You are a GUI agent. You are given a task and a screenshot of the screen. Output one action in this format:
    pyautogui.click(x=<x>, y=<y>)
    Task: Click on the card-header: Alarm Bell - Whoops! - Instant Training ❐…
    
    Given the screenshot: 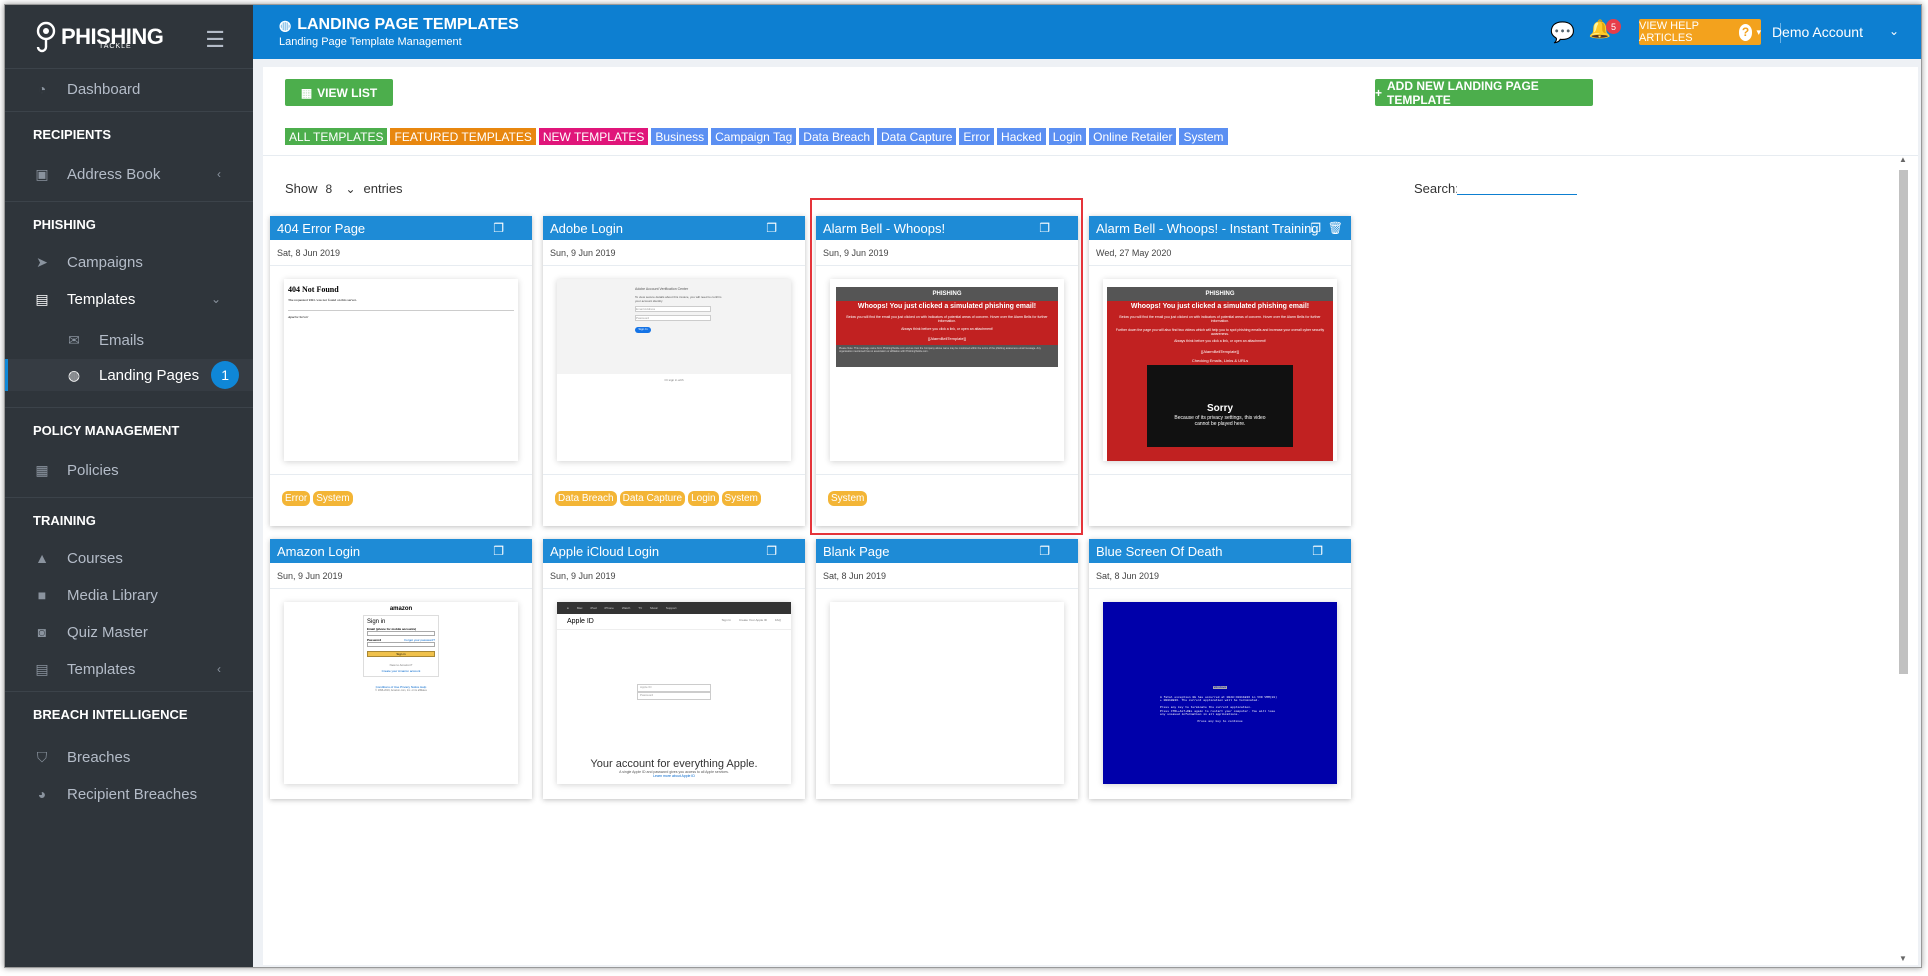 What is the action you would take?
    pyautogui.click(x=1220, y=228)
    